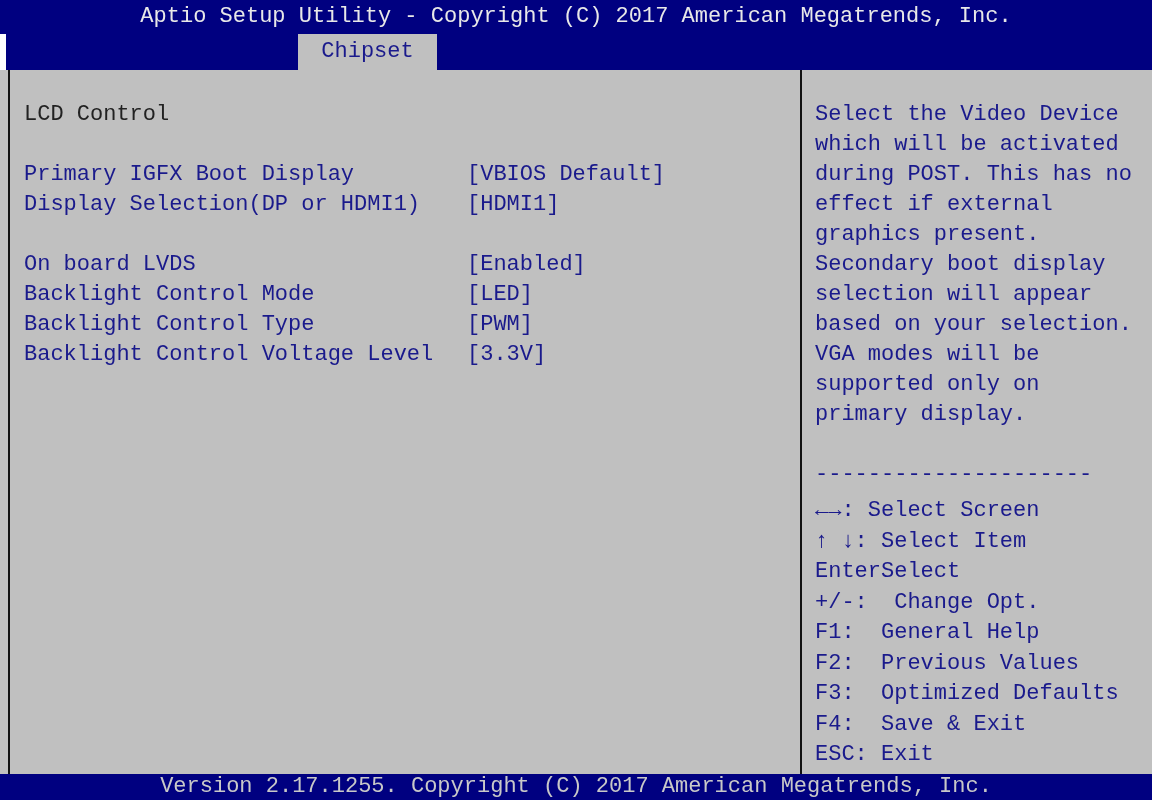  Describe the element at coordinates (576, 787) in the screenshot. I see `version-text: Version 2.17.1255. Copyright (C) 2017 American Megatrends, Inc.` at that location.